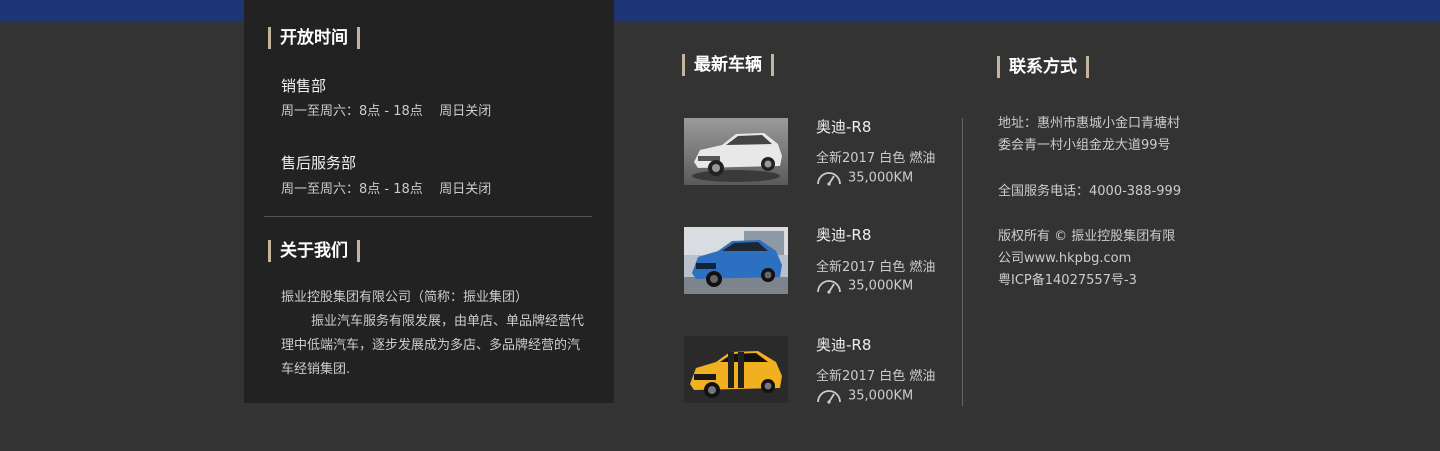 The width and height of the screenshot is (1440, 451). I want to click on divider, so click(428, 216).